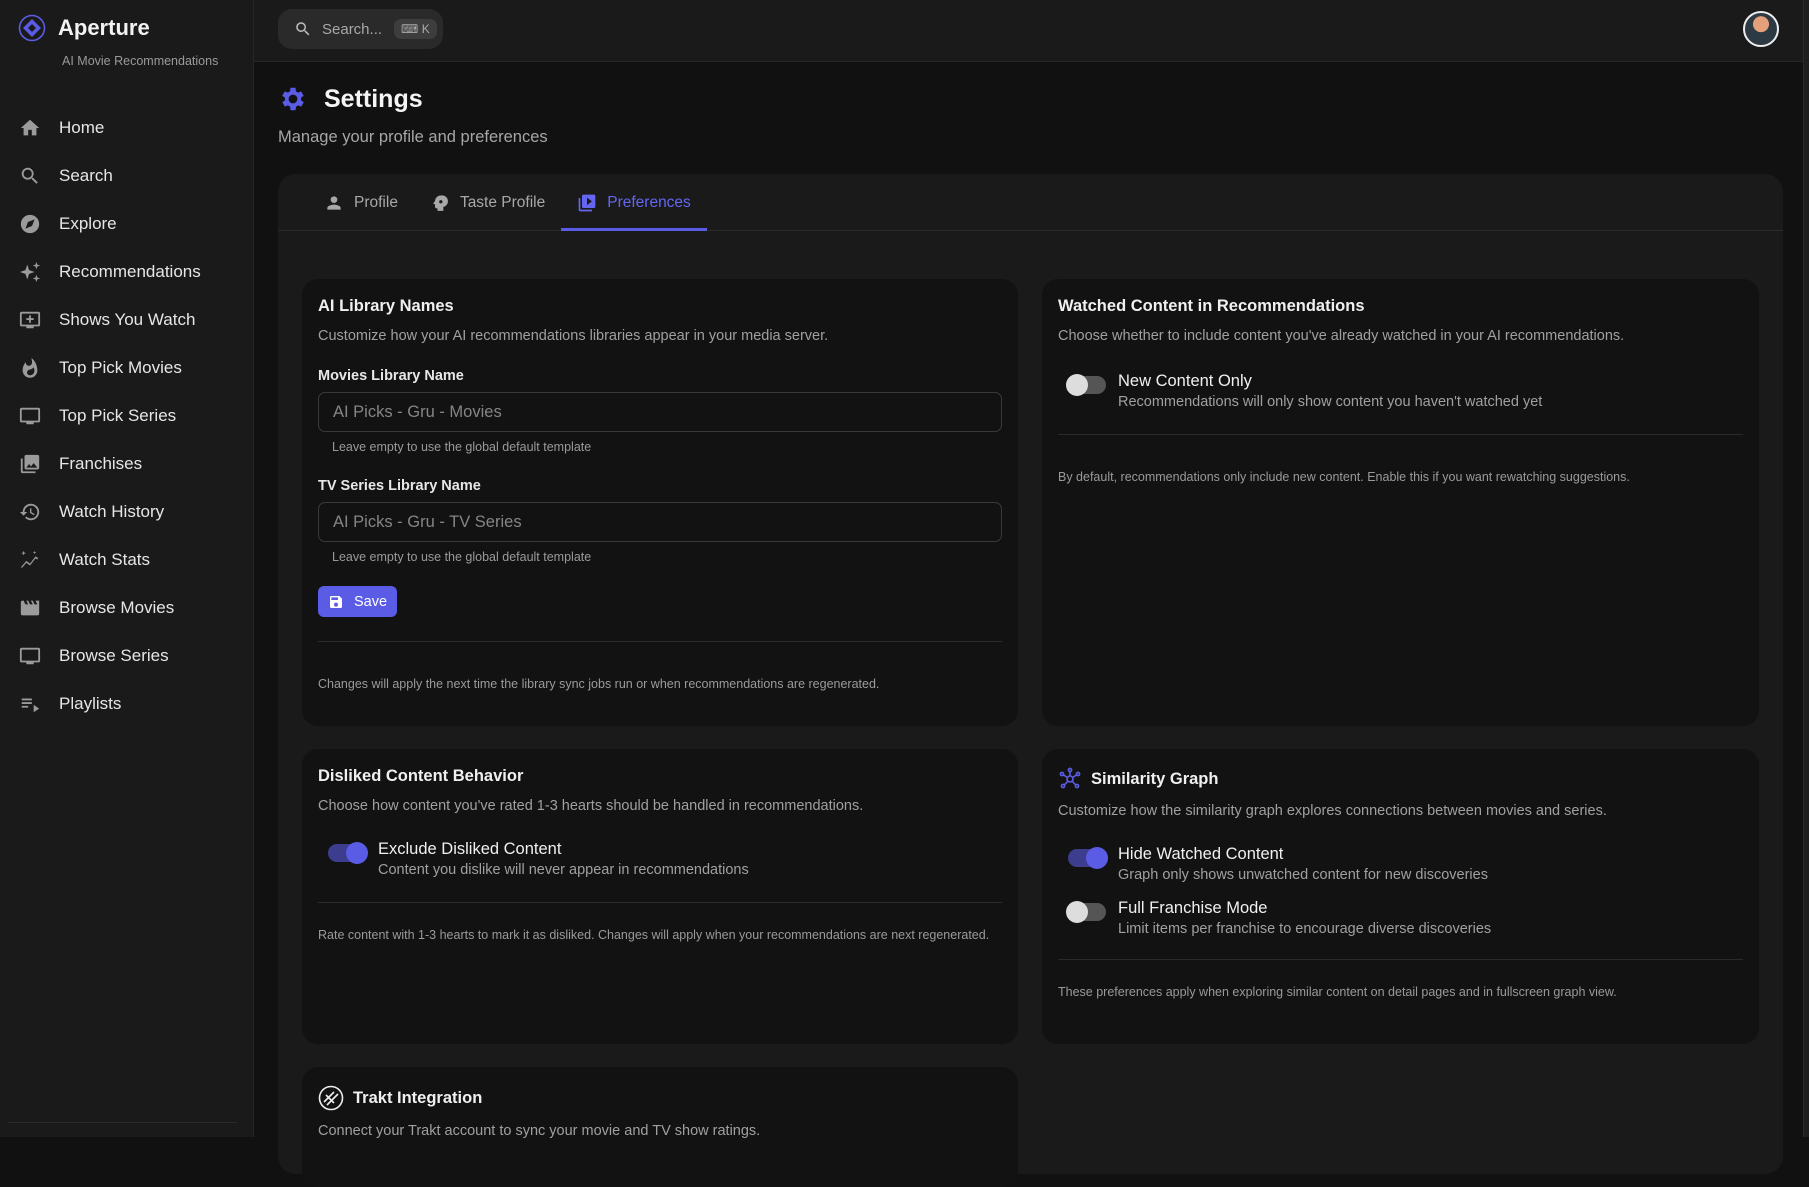  Describe the element at coordinates (376, 202) in the screenshot. I see `tab-label: Profile` at that location.